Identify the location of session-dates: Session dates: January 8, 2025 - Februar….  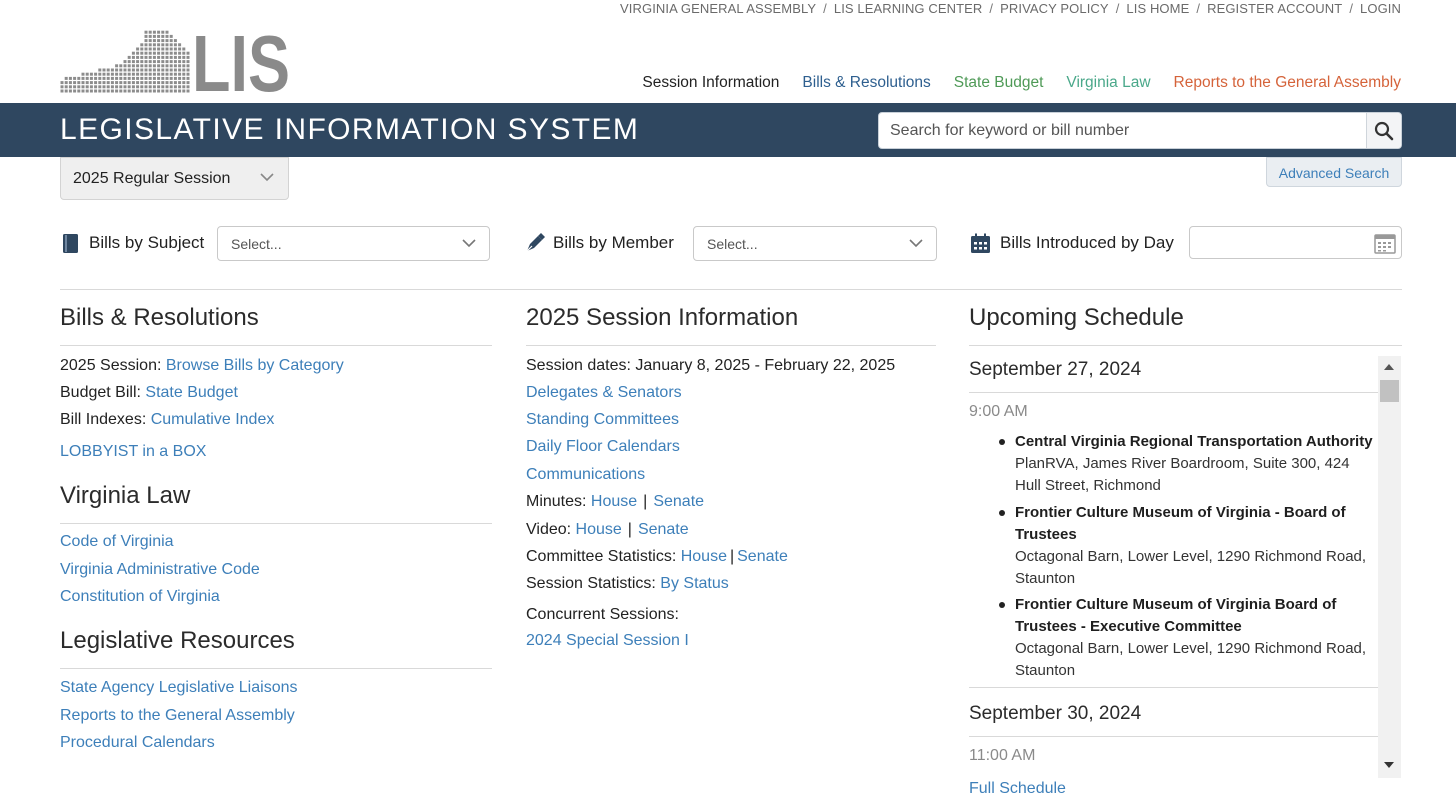
(711, 365).